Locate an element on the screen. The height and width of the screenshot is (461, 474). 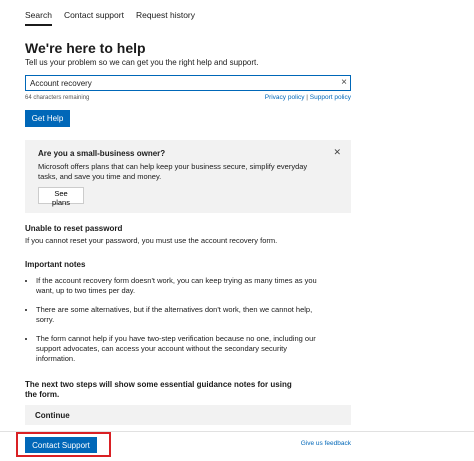
characters-remaining: 64 characters remaining is located at coordinates (57, 98).